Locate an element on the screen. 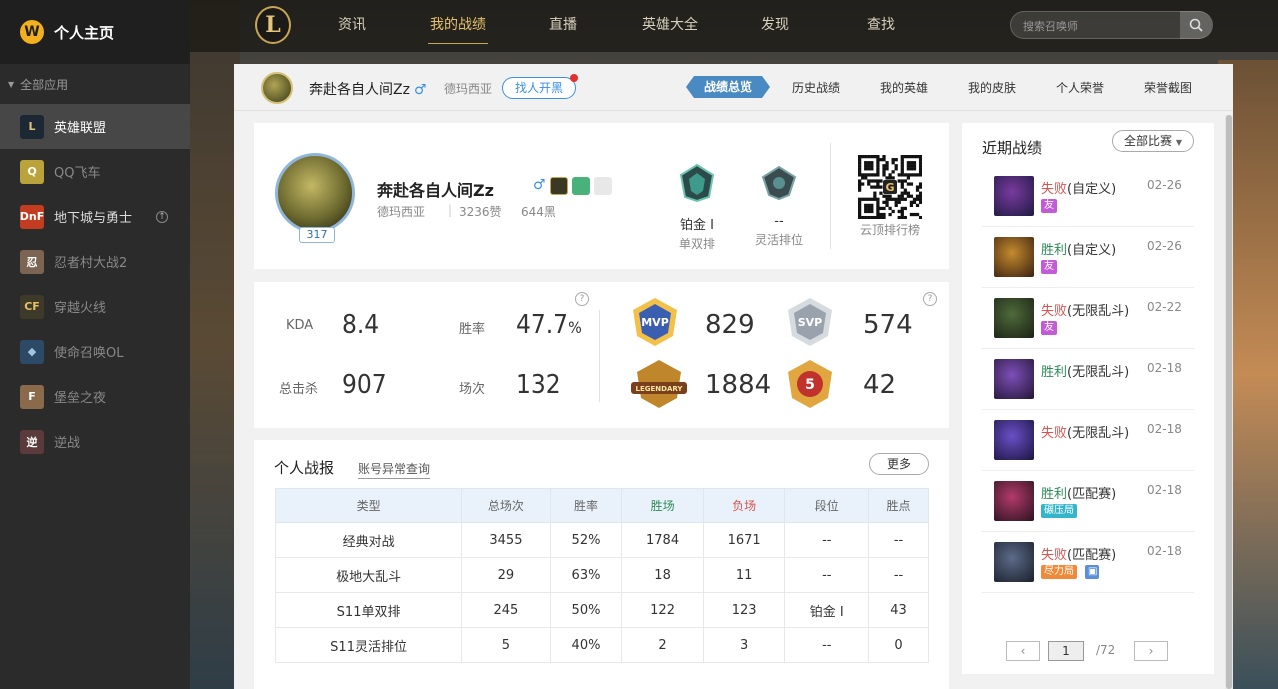  copy-icon is located at coordinates (580, 186).